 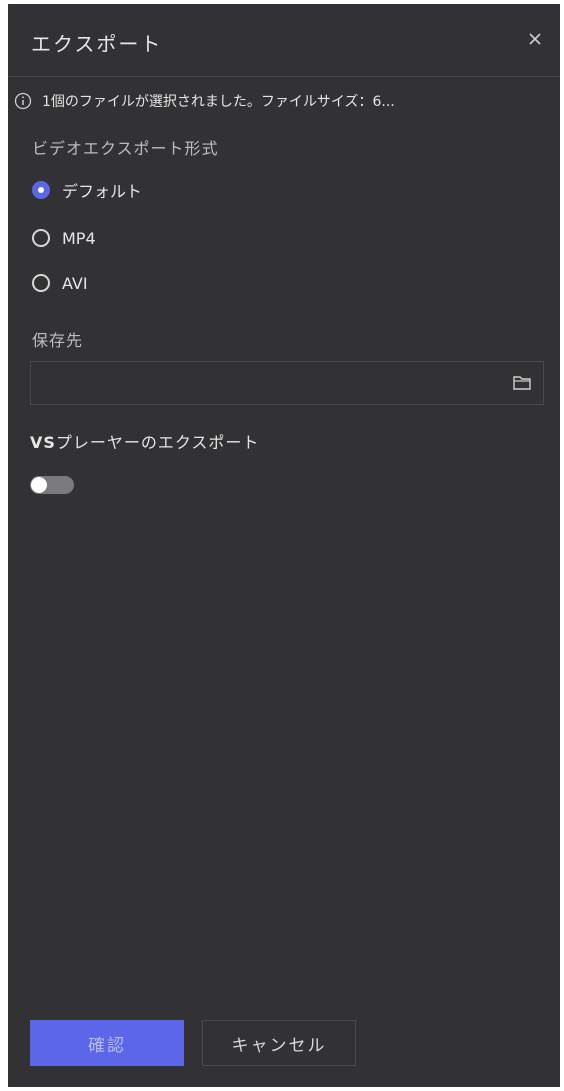 What do you see at coordinates (52, 485) in the screenshot?
I see `vs-player-export-toggle` at bounding box center [52, 485].